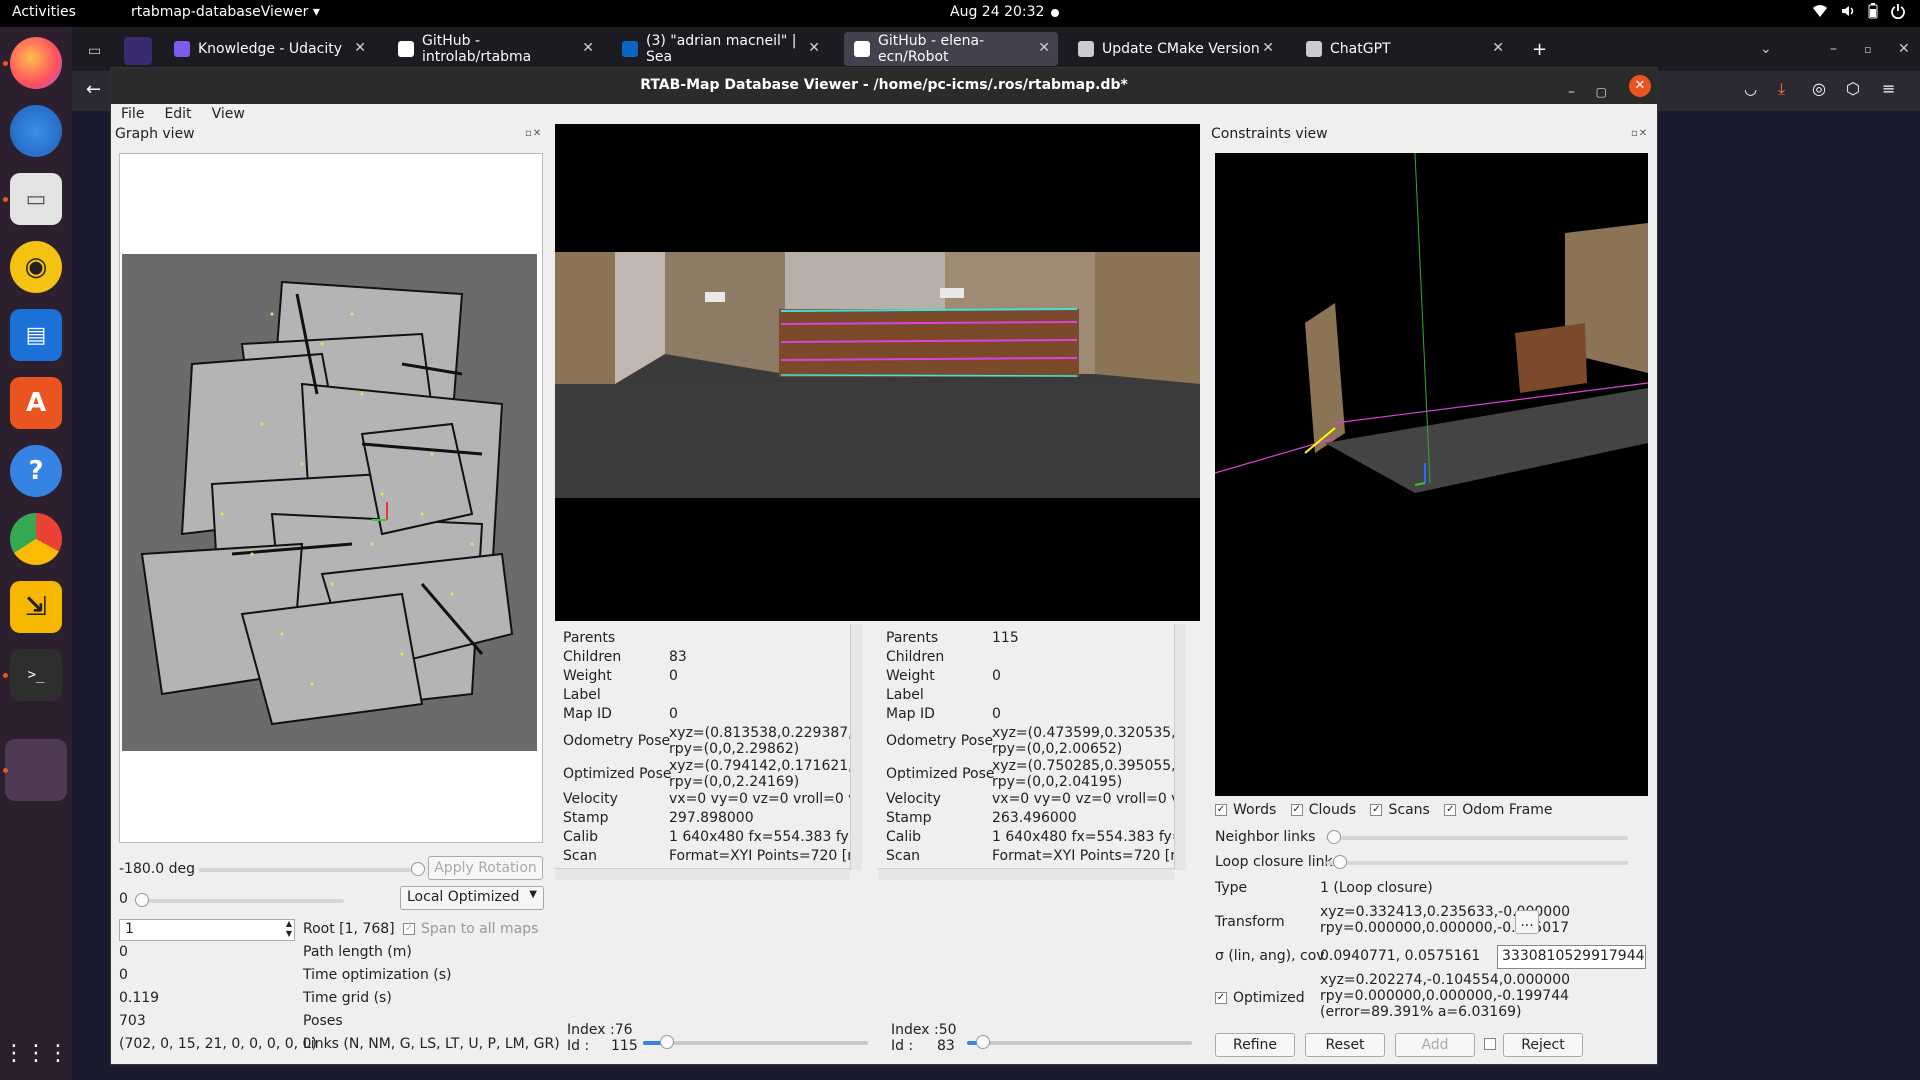 This screenshot has width=1920, height=1080. Describe the element at coordinates (951, 49) in the screenshot. I see `browser-tab-active: GitHub - elena-ecn/Robot ✕` at that location.